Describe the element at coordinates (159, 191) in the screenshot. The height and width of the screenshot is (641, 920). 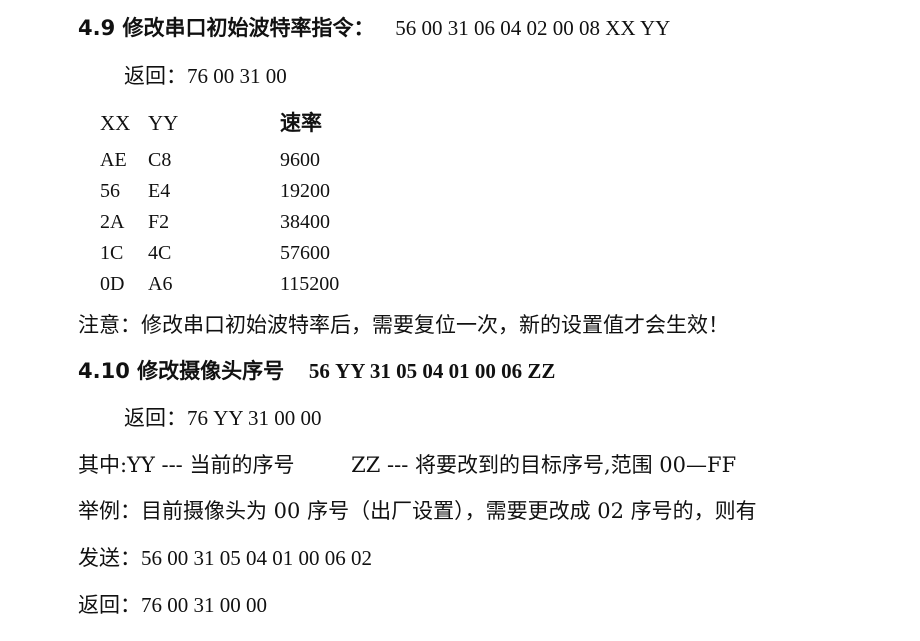
I see `table-cell-yy: E4` at that location.